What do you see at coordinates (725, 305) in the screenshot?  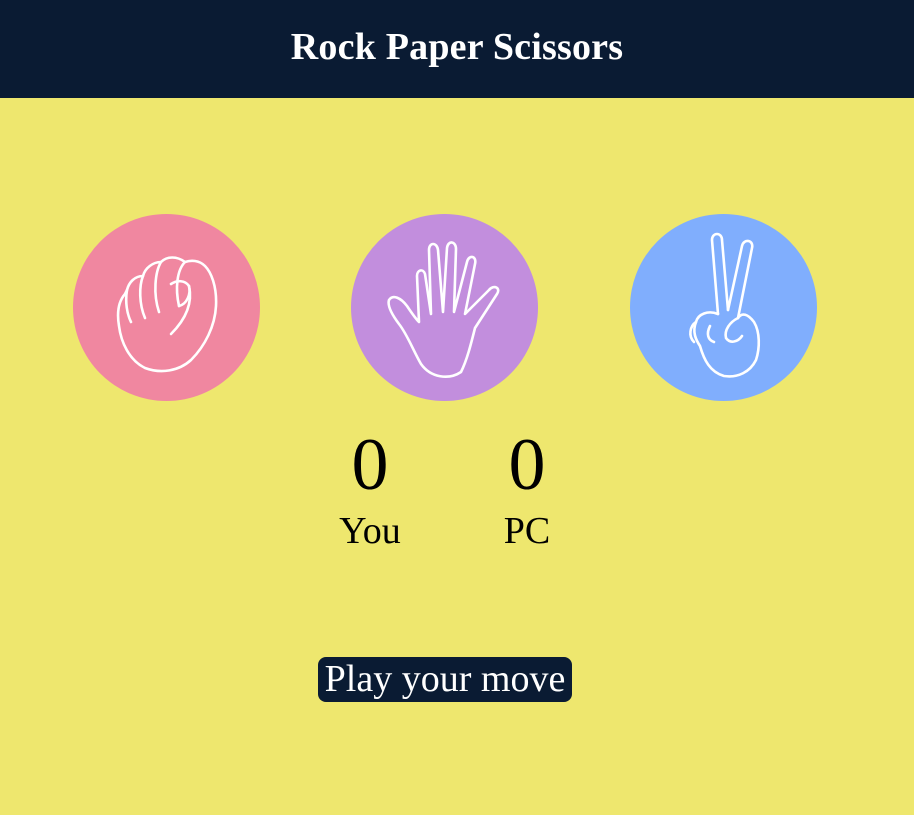 I see `scissors-hand-icon` at bounding box center [725, 305].